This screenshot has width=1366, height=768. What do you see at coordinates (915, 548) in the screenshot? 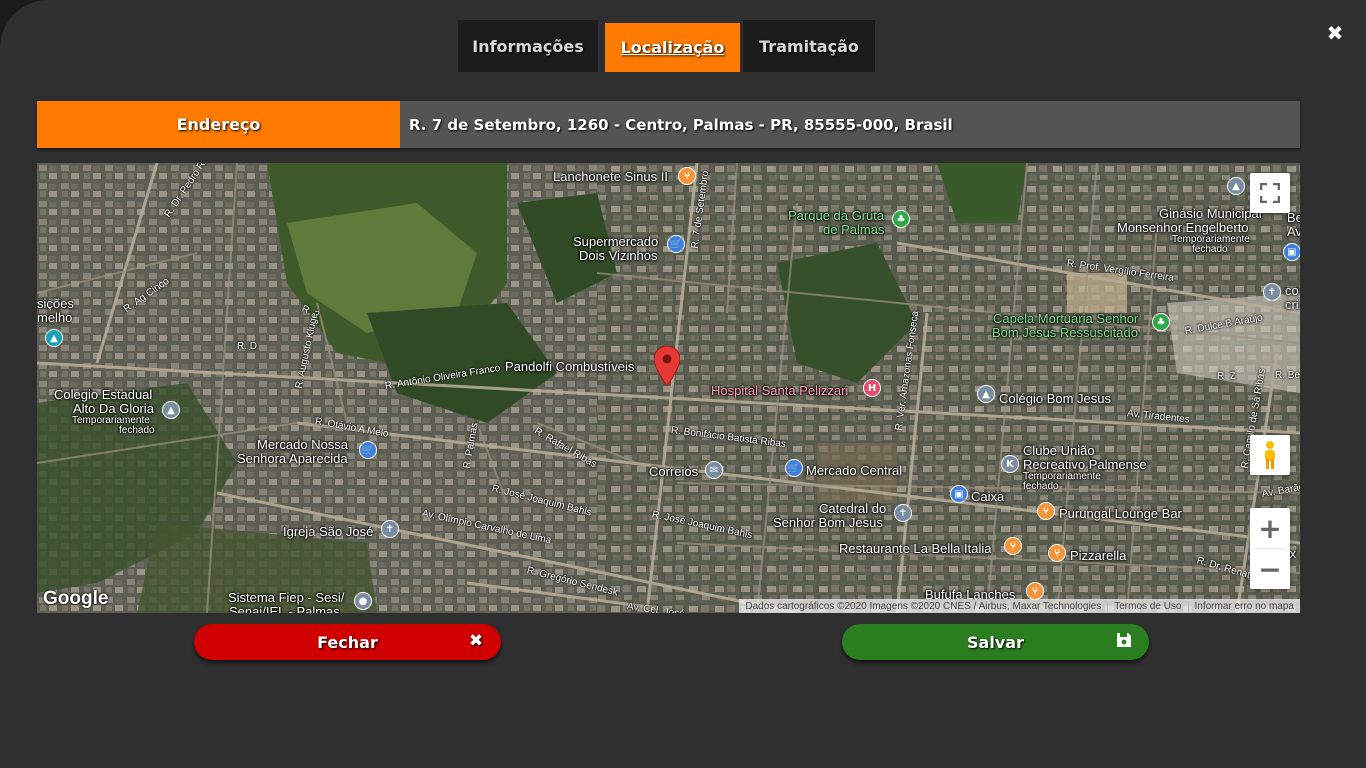
I see `place-label: Restaurante La Bella Italia` at bounding box center [915, 548].